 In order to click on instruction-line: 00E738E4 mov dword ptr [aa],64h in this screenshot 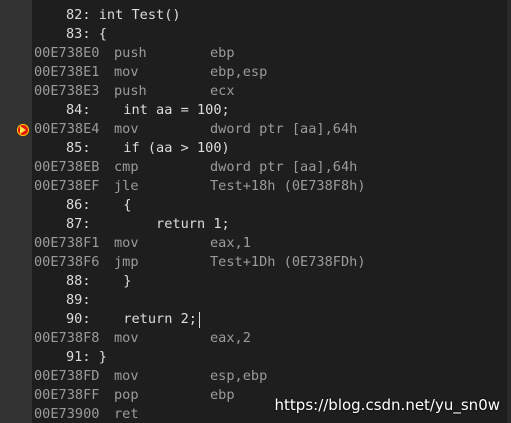, I will do `click(253, 129)`.